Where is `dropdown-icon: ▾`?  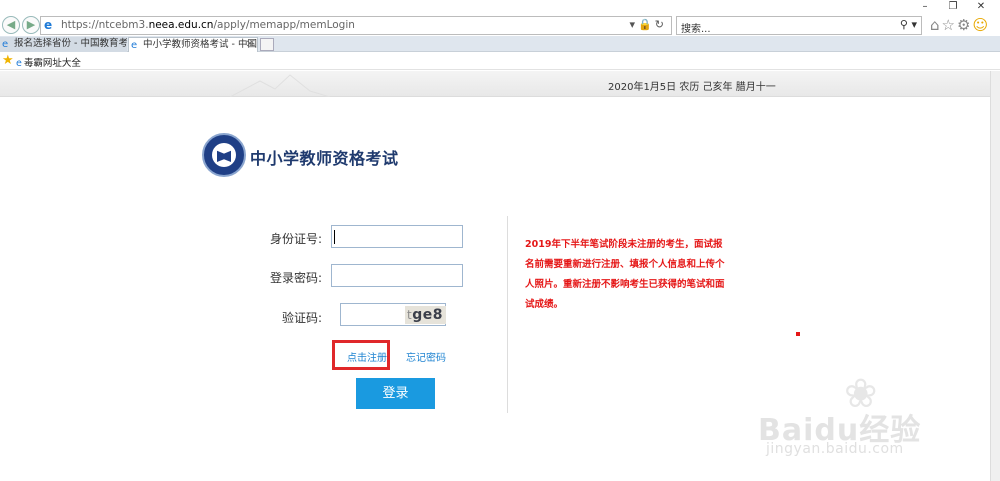
dropdown-icon: ▾ is located at coordinates (634, 24).